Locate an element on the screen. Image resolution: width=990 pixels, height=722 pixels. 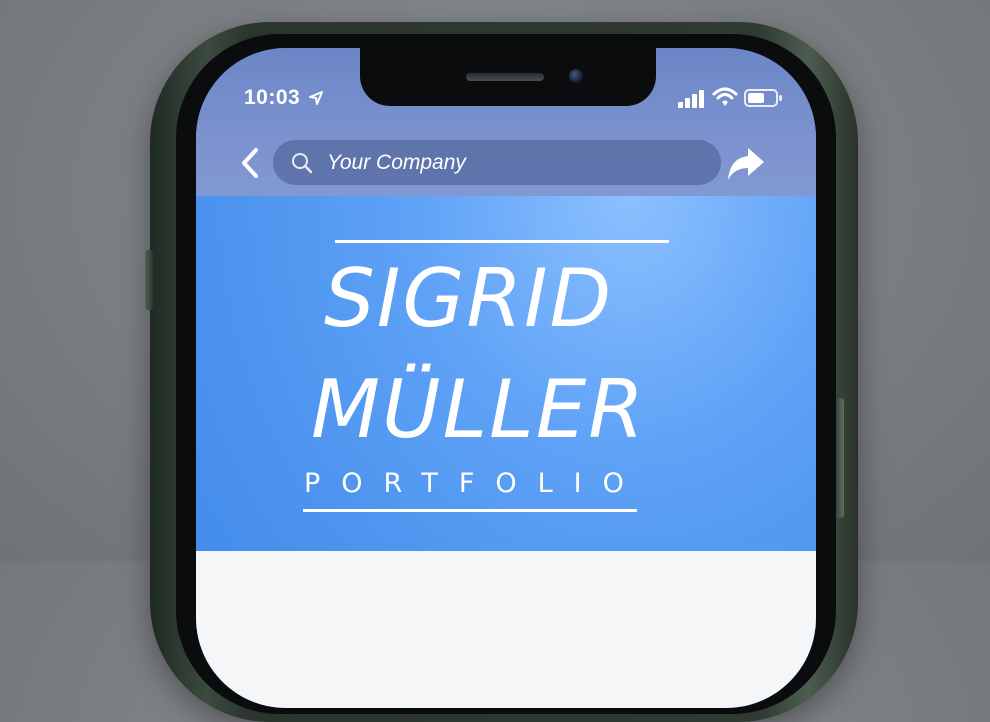
hero-first-name: SIGRID is located at coordinates (469, 298).